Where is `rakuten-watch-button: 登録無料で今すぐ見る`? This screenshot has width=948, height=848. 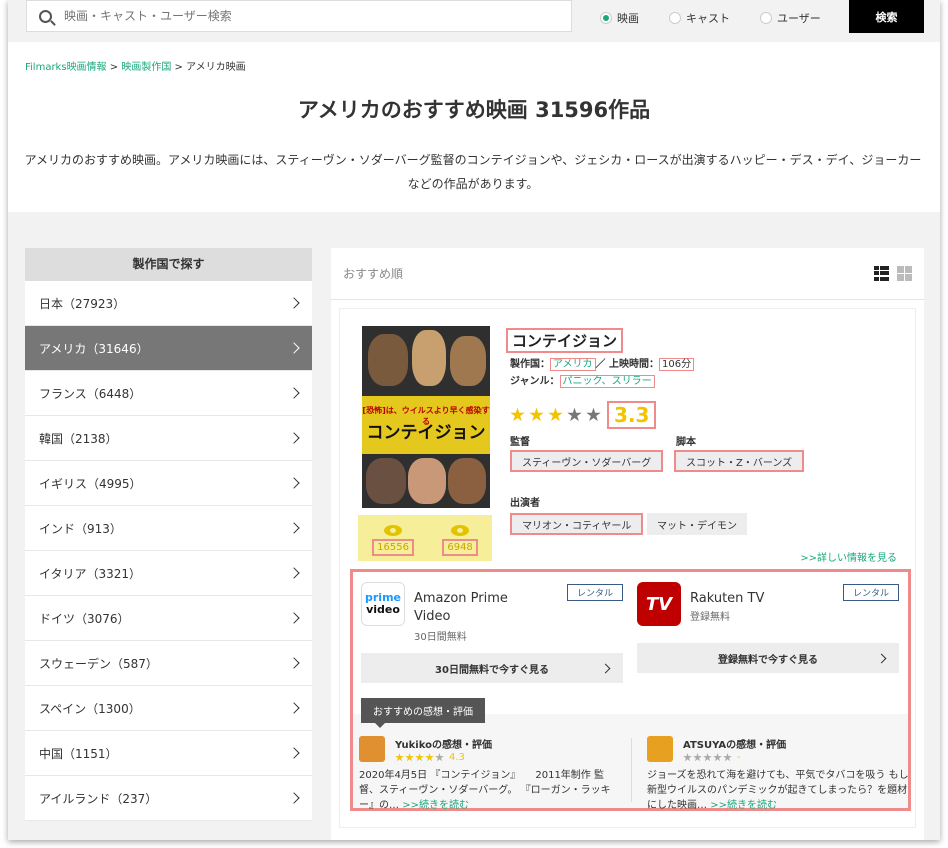
rakuten-watch-button: 登録無料で今すぐ見る is located at coordinates (768, 658).